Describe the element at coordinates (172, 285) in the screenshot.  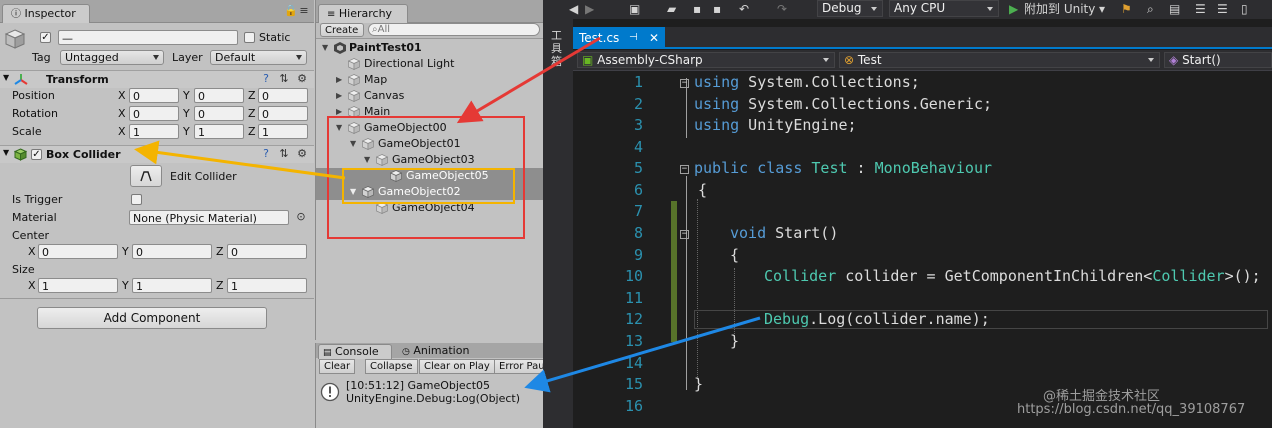
I see `size-y-field: 1` at that location.